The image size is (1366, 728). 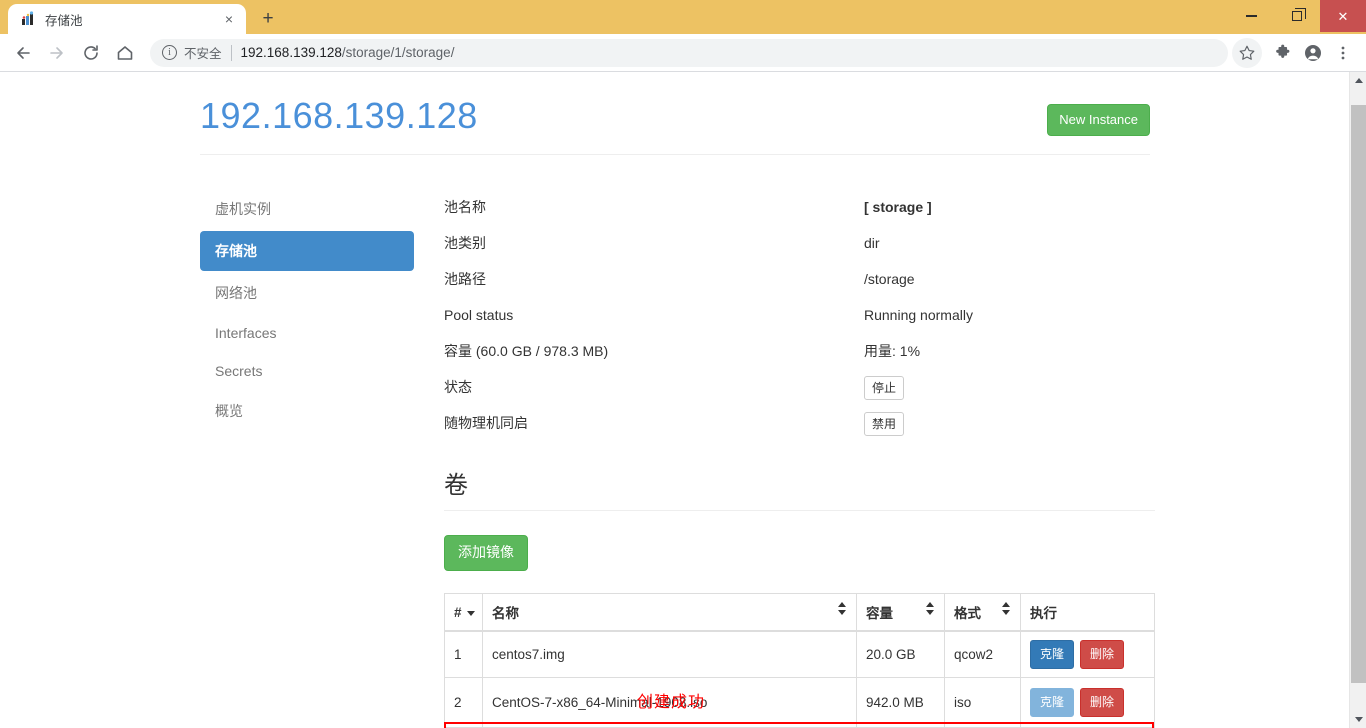 I want to click on cell-format: iso, so click(x=982, y=702).